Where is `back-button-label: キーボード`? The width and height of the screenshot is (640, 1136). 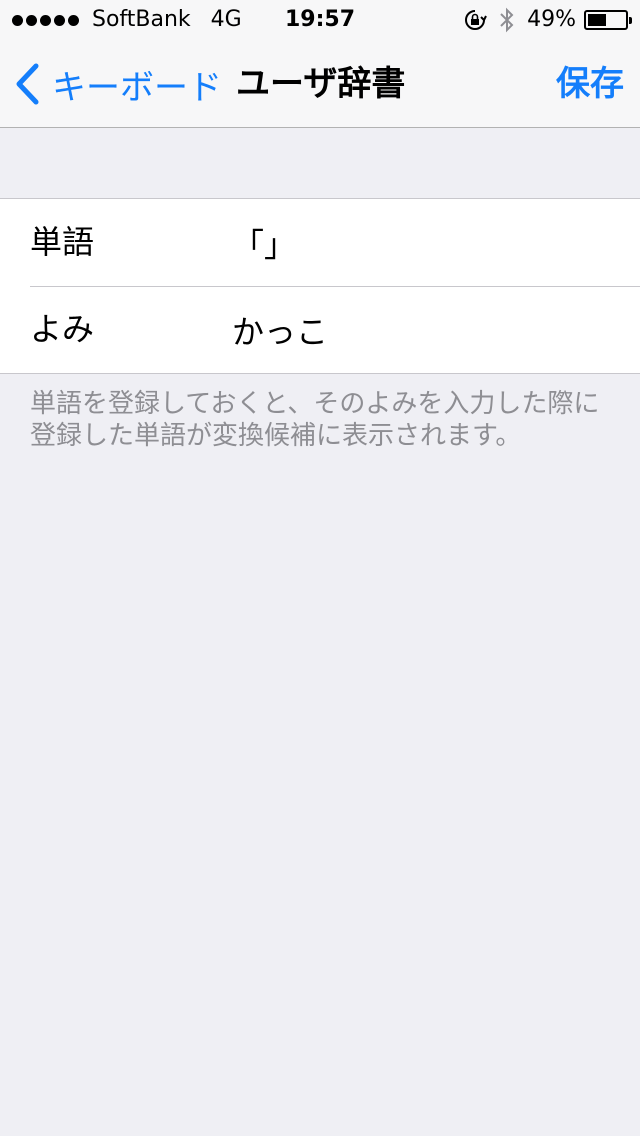 back-button-label: キーボード is located at coordinates (137, 87).